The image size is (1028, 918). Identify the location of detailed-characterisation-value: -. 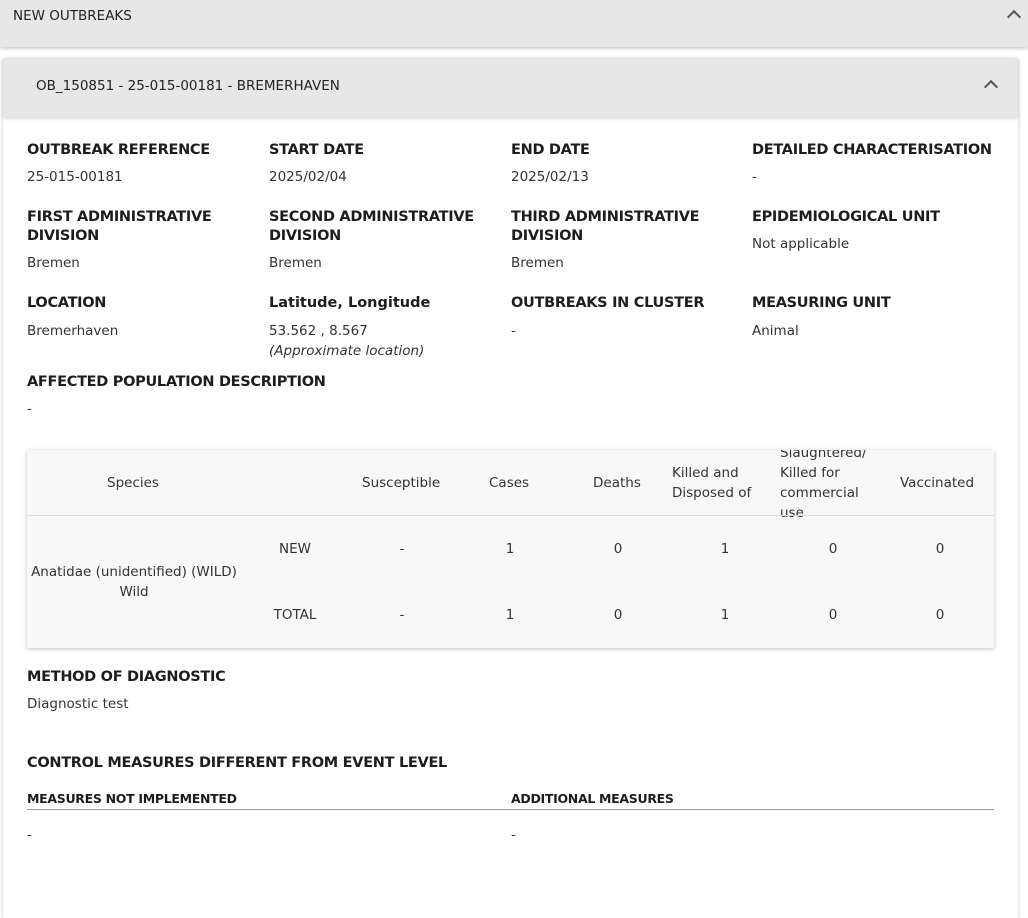
(754, 177).